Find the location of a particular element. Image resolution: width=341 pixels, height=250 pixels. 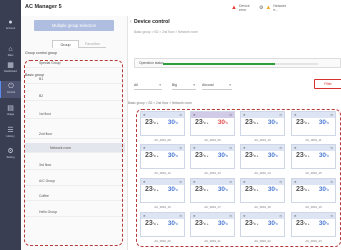

nav-item-label: Usage is located at coordinates (10, 114).